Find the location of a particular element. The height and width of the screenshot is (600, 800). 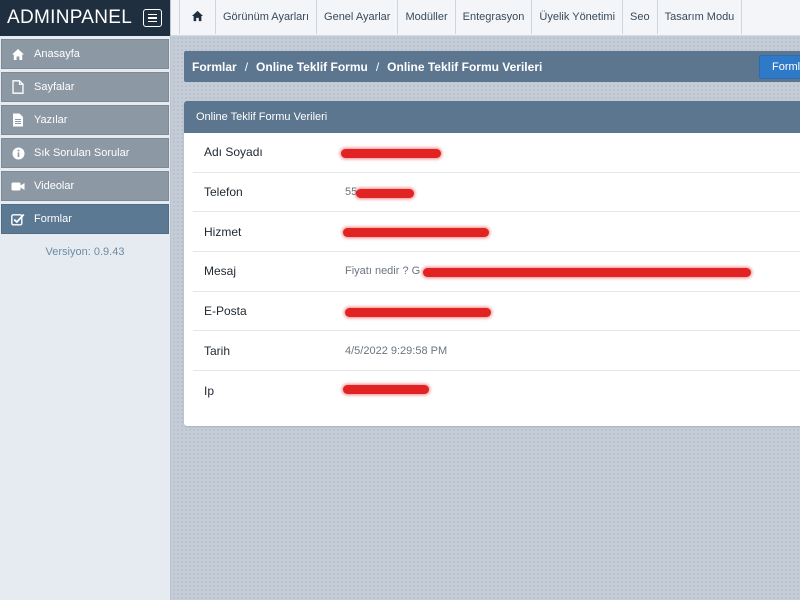

sidebar-item-label: Videolar is located at coordinates (54, 186).